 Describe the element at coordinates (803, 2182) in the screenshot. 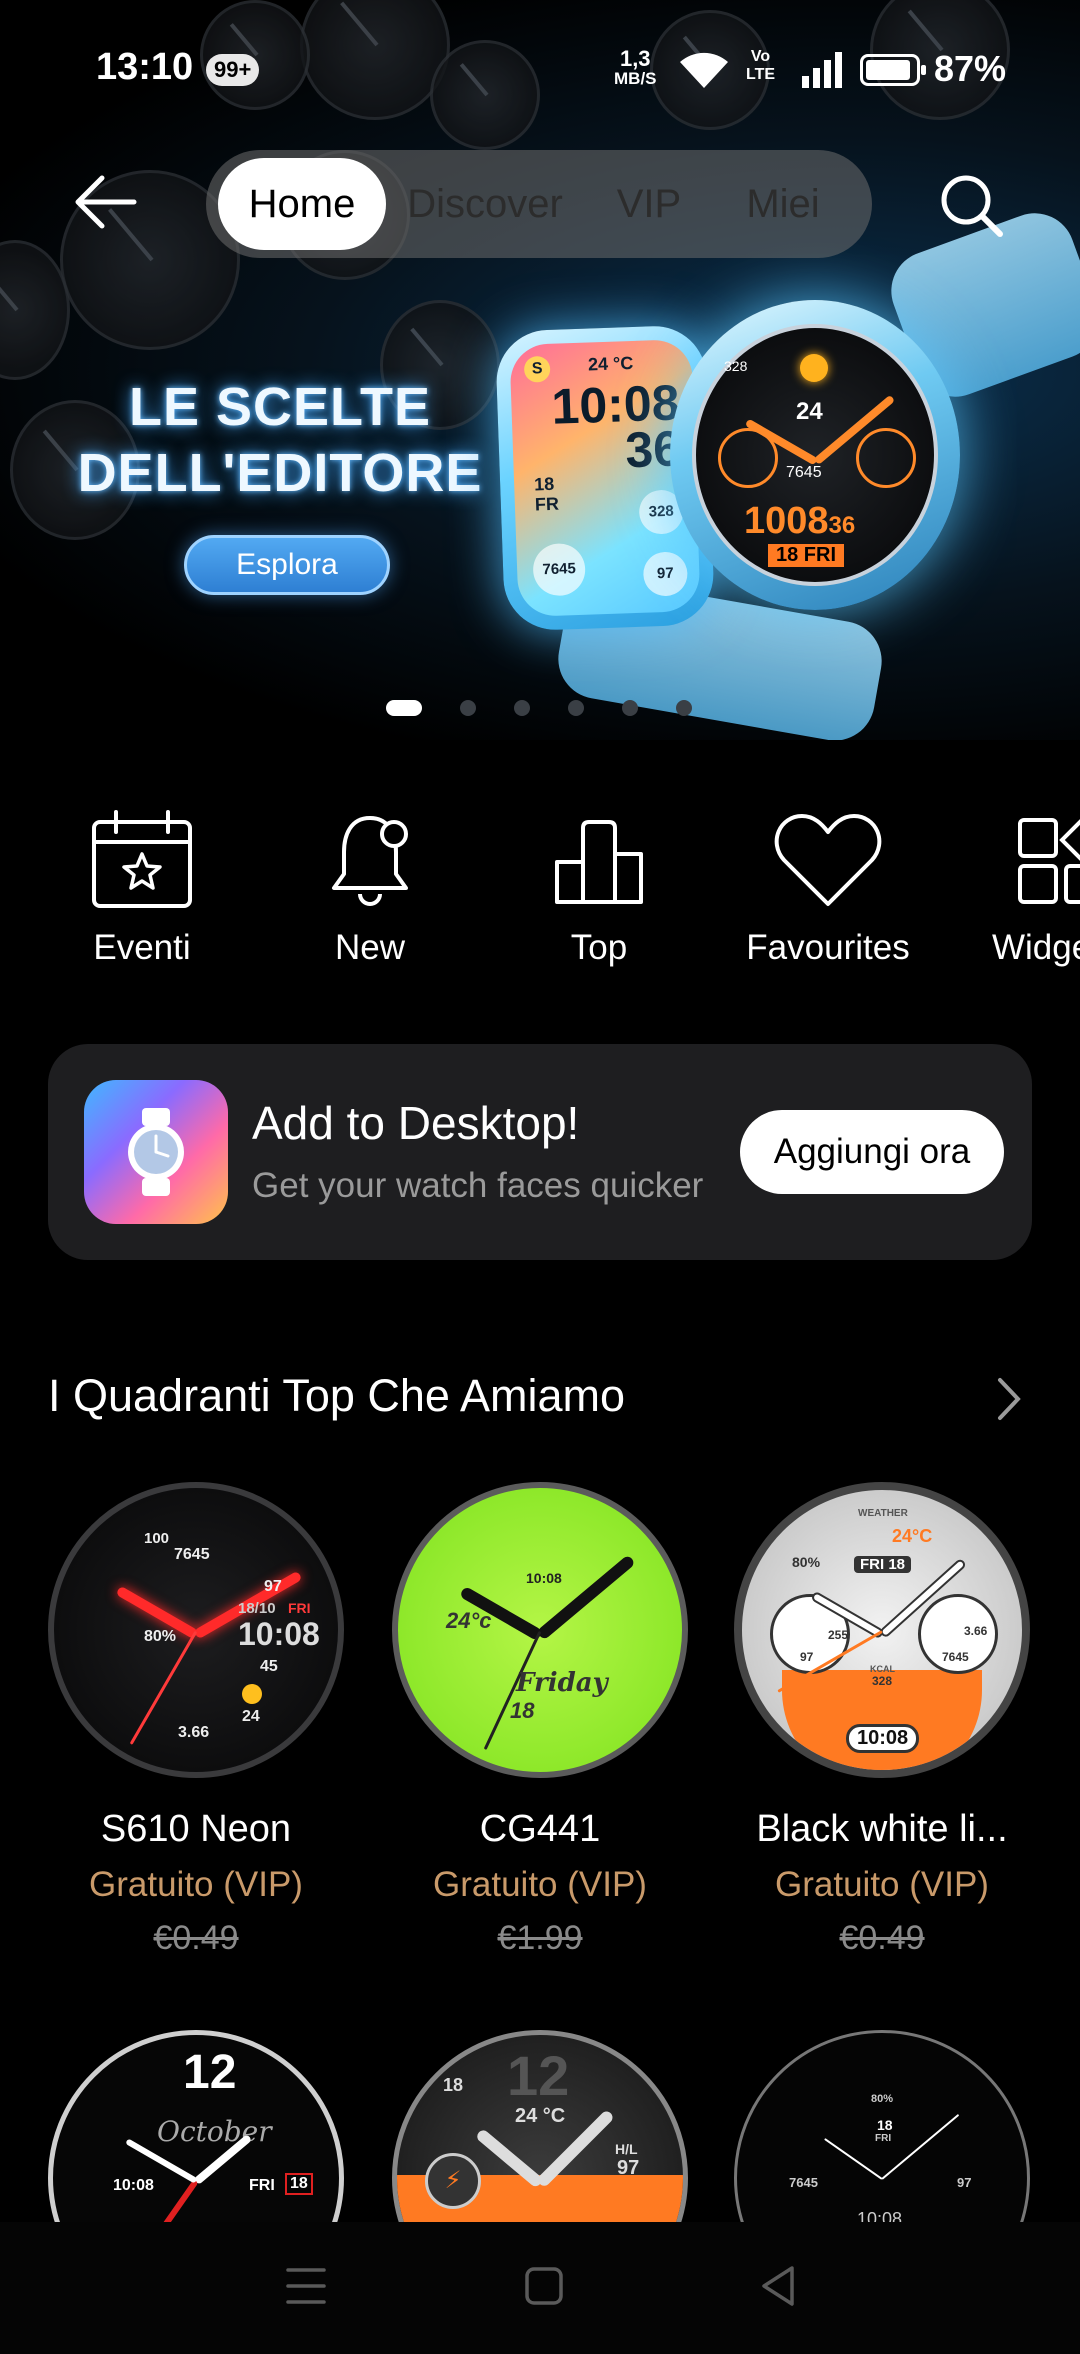

I see `dial-steps: 7645` at that location.